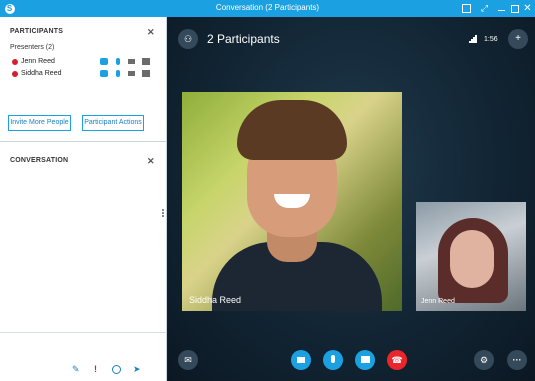 This screenshot has width=535, height=381. Describe the element at coordinates (38, 61) in the screenshot. I see `participant-name: Jenn Reed` at that location.